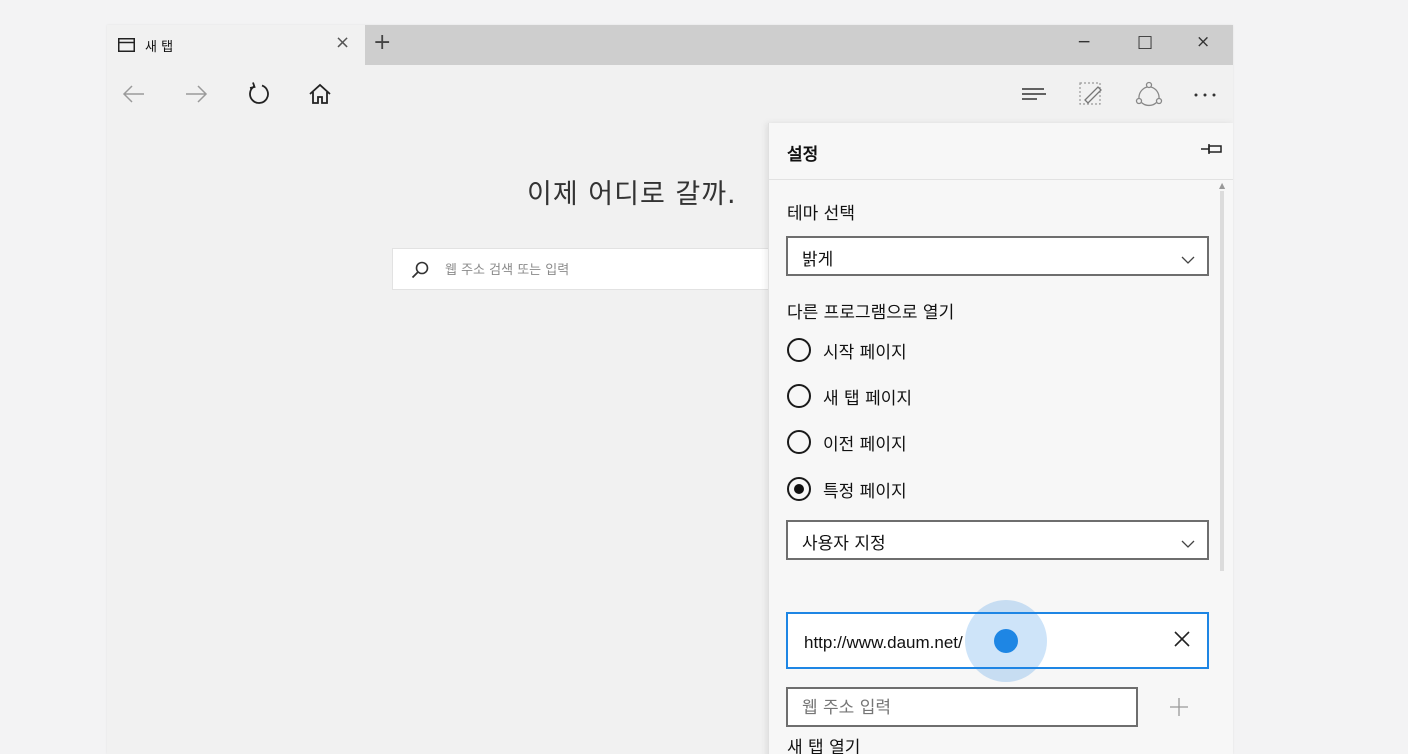  What do you see at coordinates (954, 643) in the screenshot?
I see `url-input` at bounding box center [954, 643].